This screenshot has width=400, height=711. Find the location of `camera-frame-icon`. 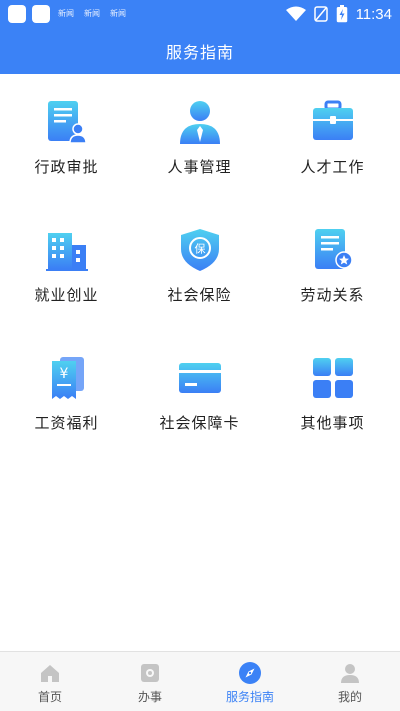

camera-frame-icon is located at coordinates (150, 673).